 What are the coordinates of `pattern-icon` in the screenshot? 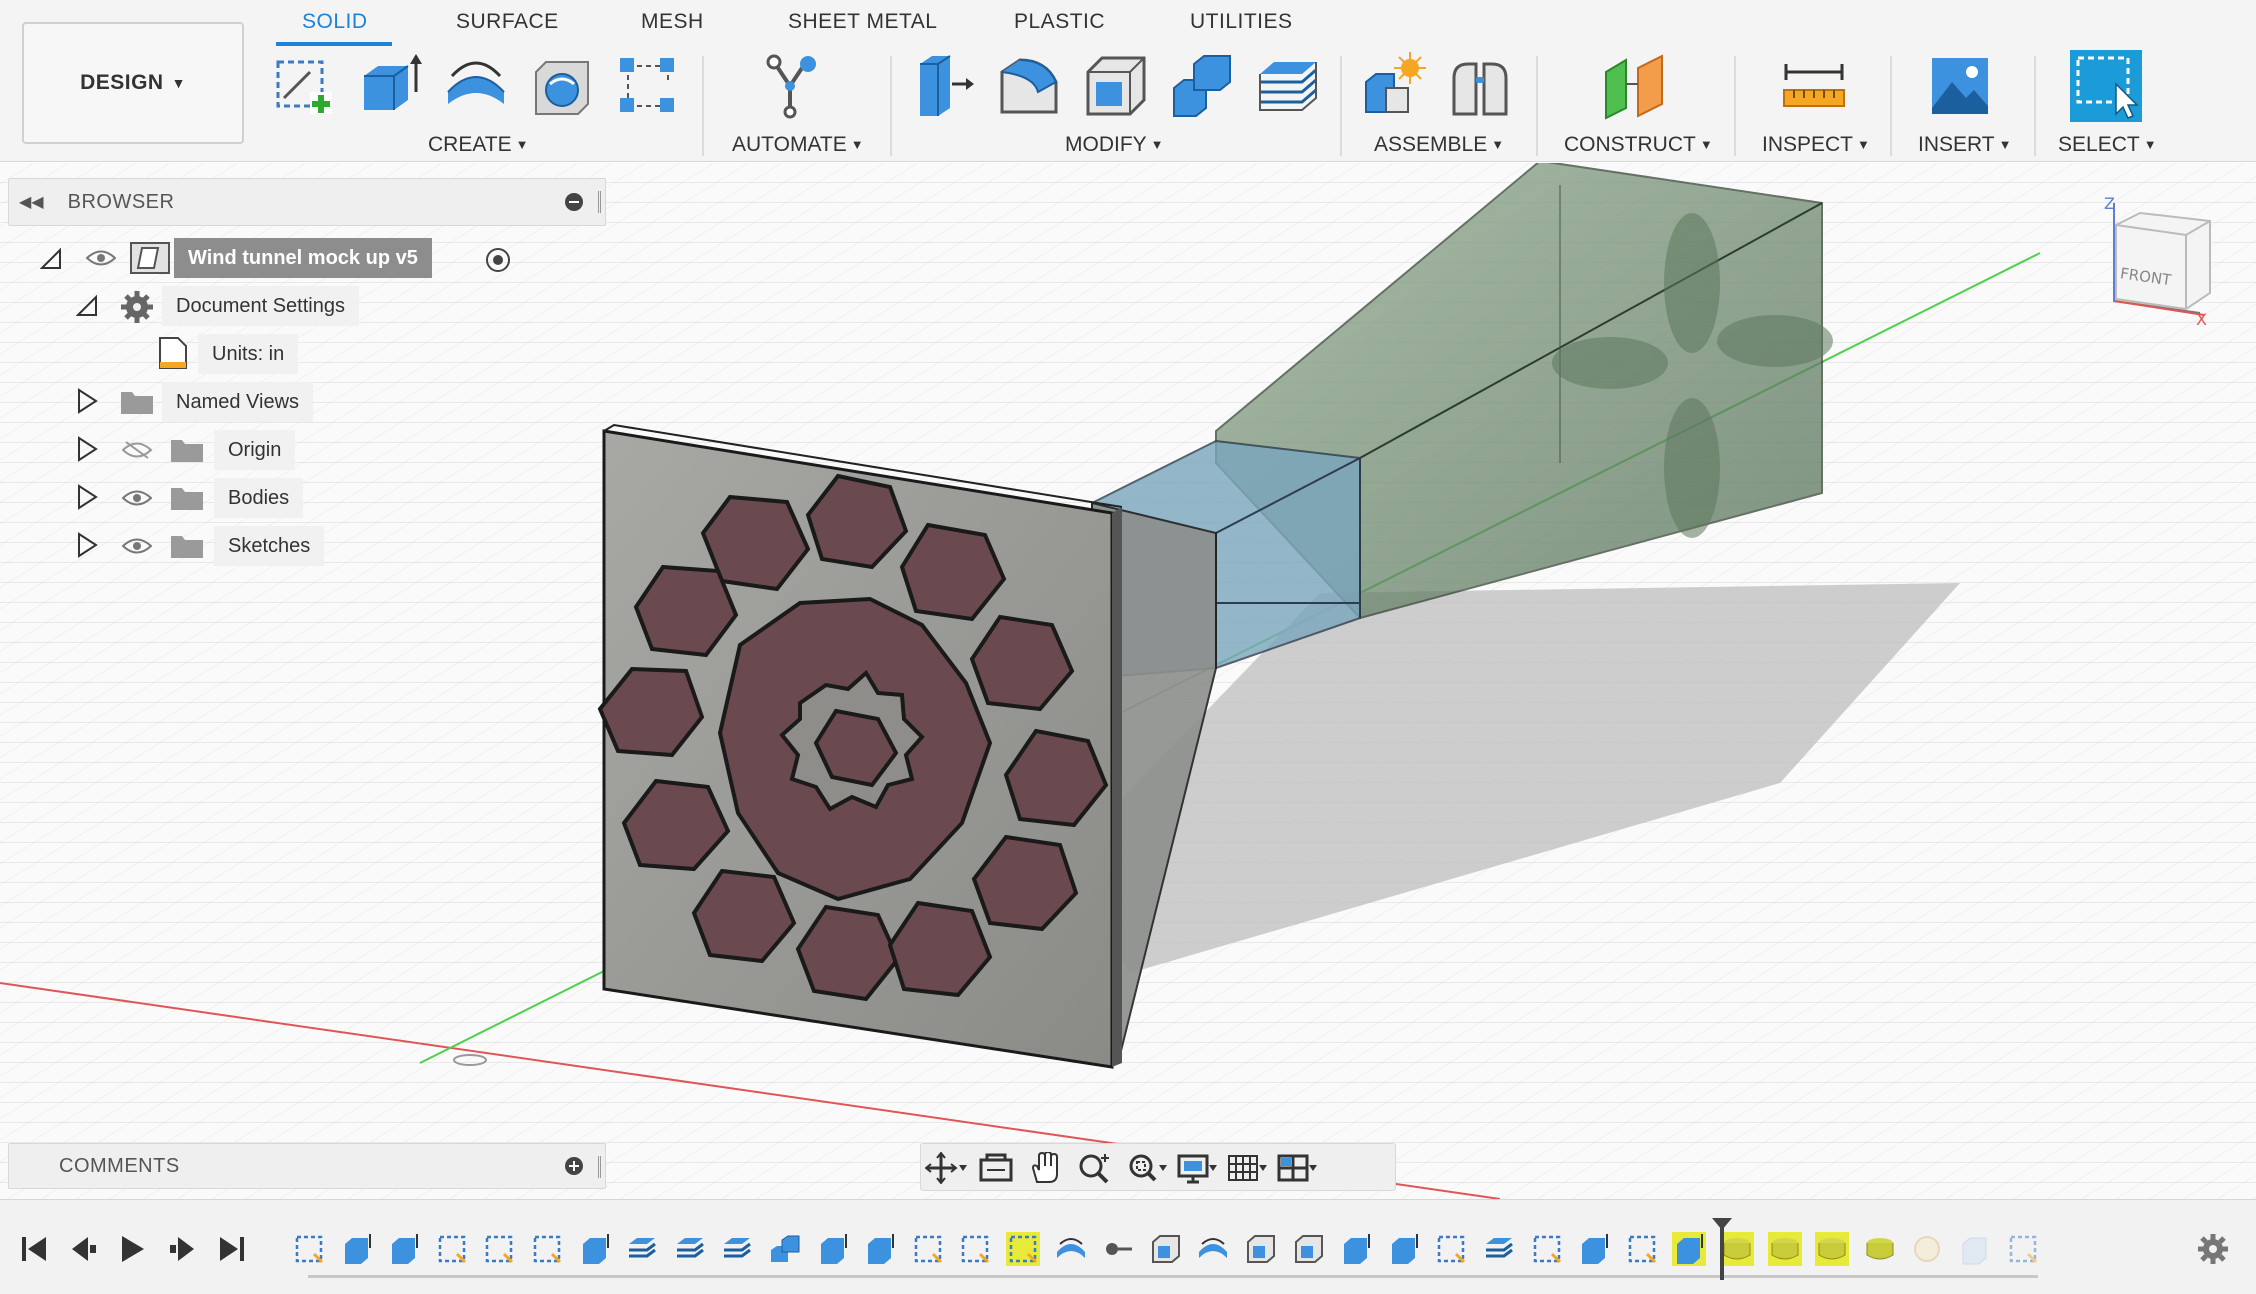 It's located at (648, 86).